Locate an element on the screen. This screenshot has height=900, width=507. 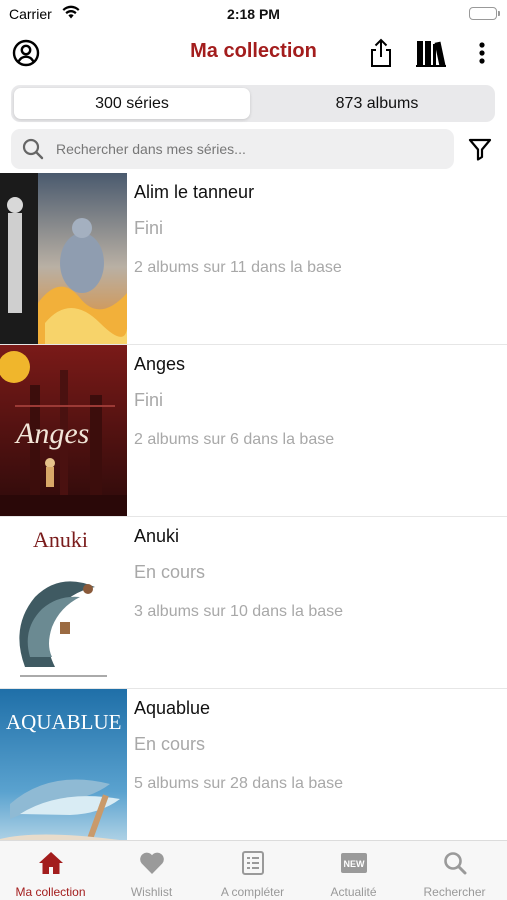
segment-albums: 873 albums is located at coordinates (377, 103).